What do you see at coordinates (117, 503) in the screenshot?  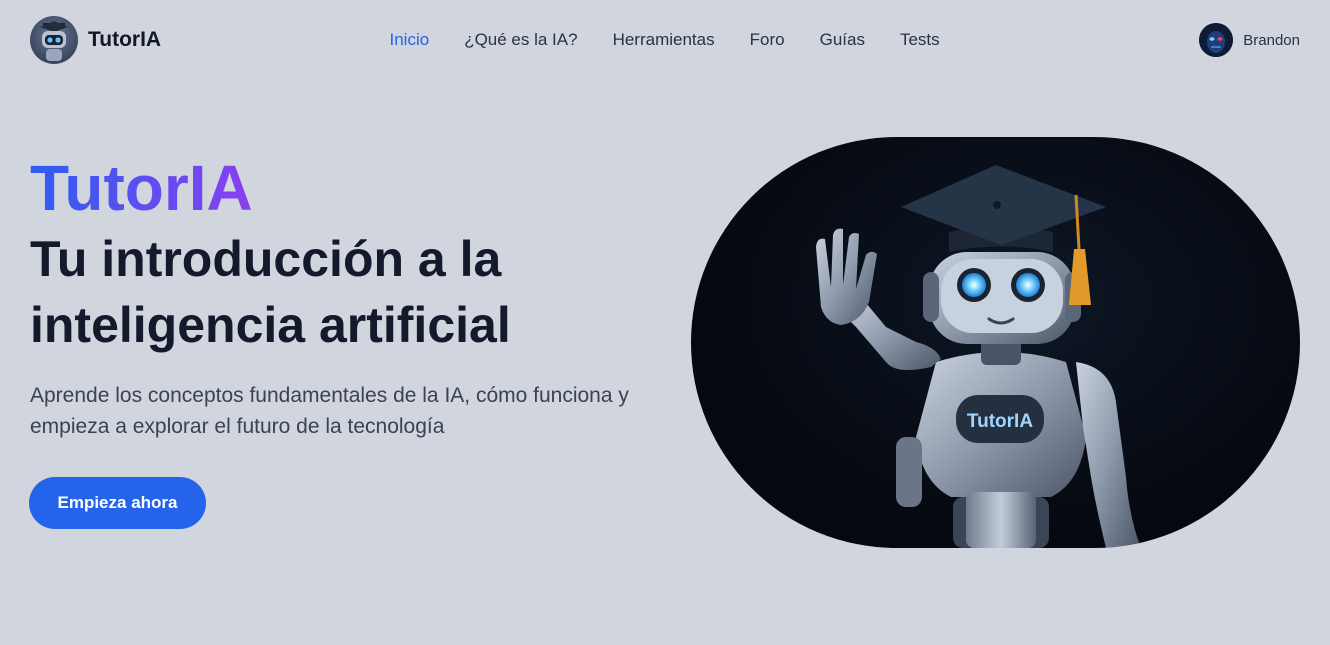 I see `start-now-button: Empieza ahora` at bounding box center [117, 503].